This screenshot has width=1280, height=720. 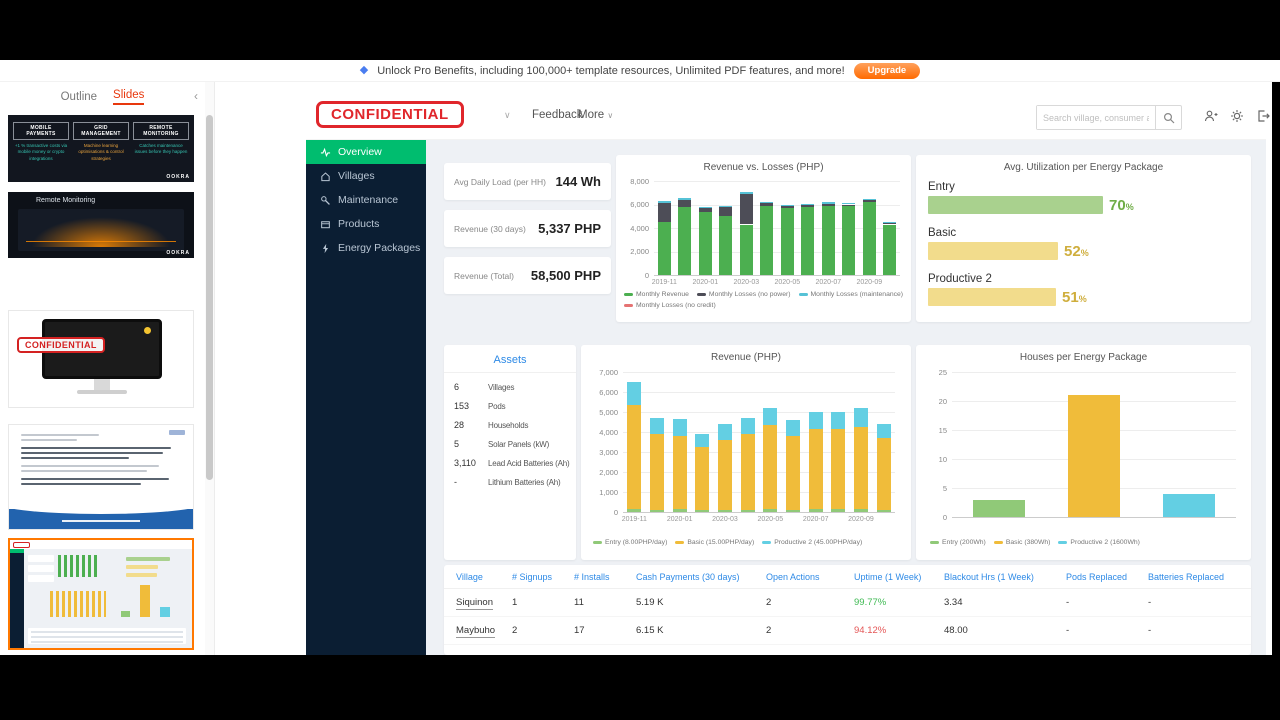 I want to click on legend-item: Monthly Losses (maintenance), so click(x=850, y=294).